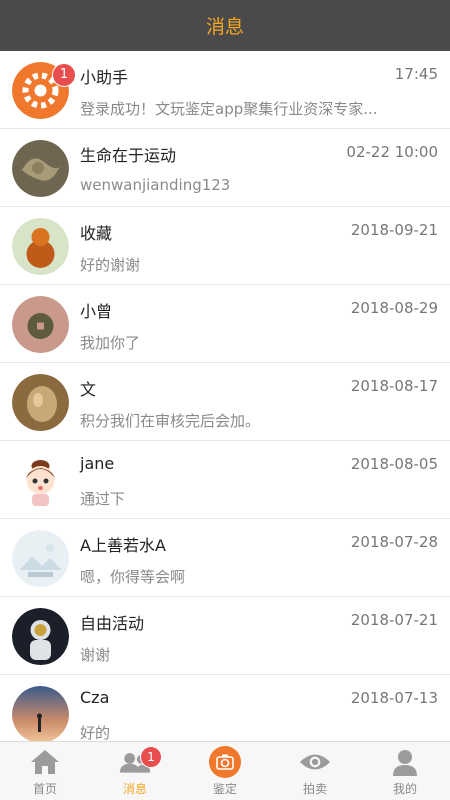  I want to click on message-time: 2018-08-05, so click(394, 464).